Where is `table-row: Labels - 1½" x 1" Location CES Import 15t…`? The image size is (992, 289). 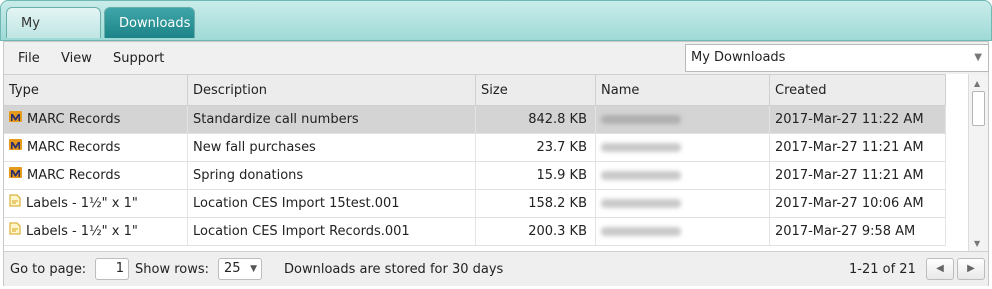 table-row: Labels - 1½" x 1" Location CES Import 15t… is located at coordinates (475, 204).